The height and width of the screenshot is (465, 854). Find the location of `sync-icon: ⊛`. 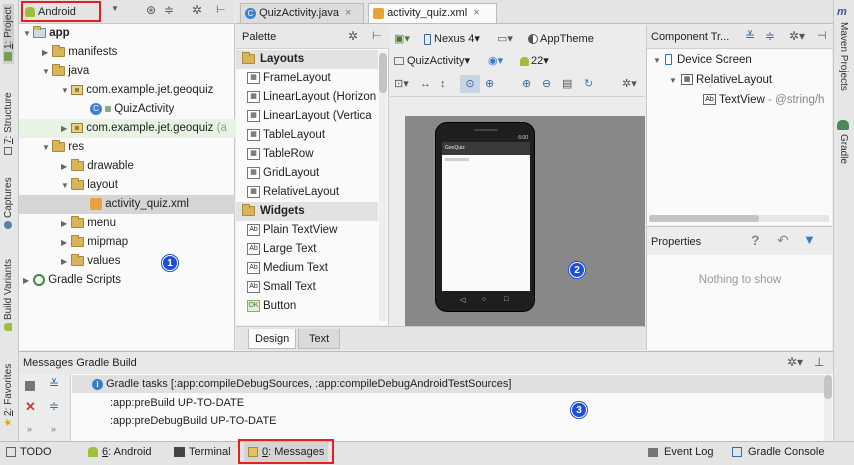

sync-icon: ⊛ is located at coordinates (151, 10).